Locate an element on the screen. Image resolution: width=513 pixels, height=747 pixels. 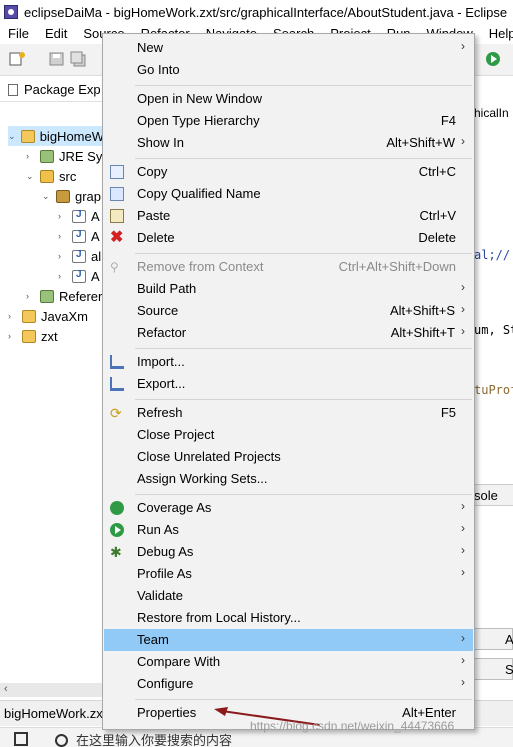
menu-item-shortcut: Ctrl+V is located at coordinates (437, 215).